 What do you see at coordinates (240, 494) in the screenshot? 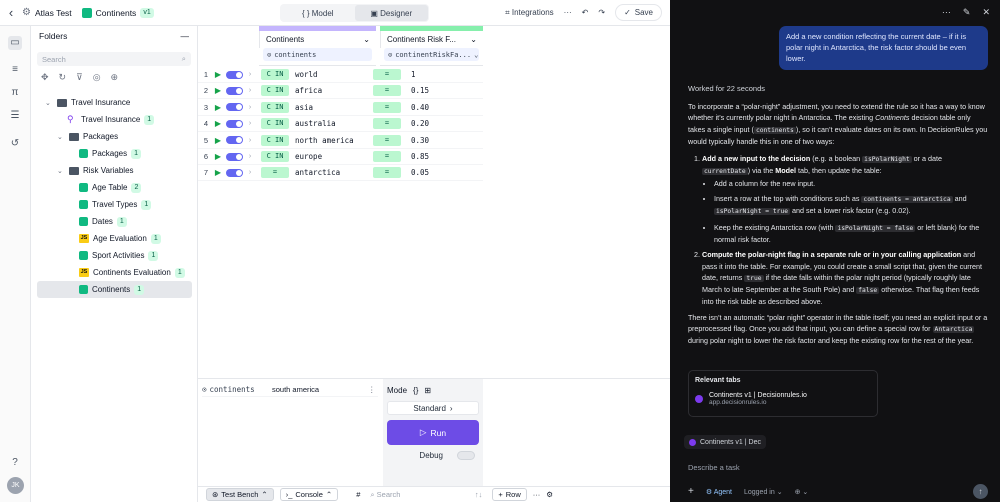
I see `test-bench-button: ⊛ Test Bench ⌃` at bounding box center [240, 494].